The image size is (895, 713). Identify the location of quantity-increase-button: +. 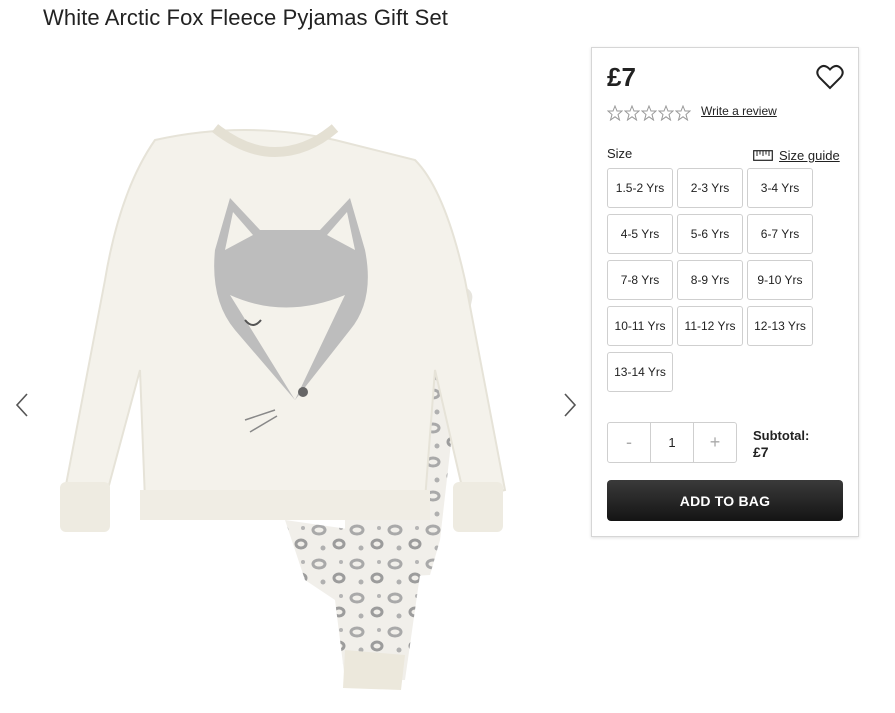
(715, 442).